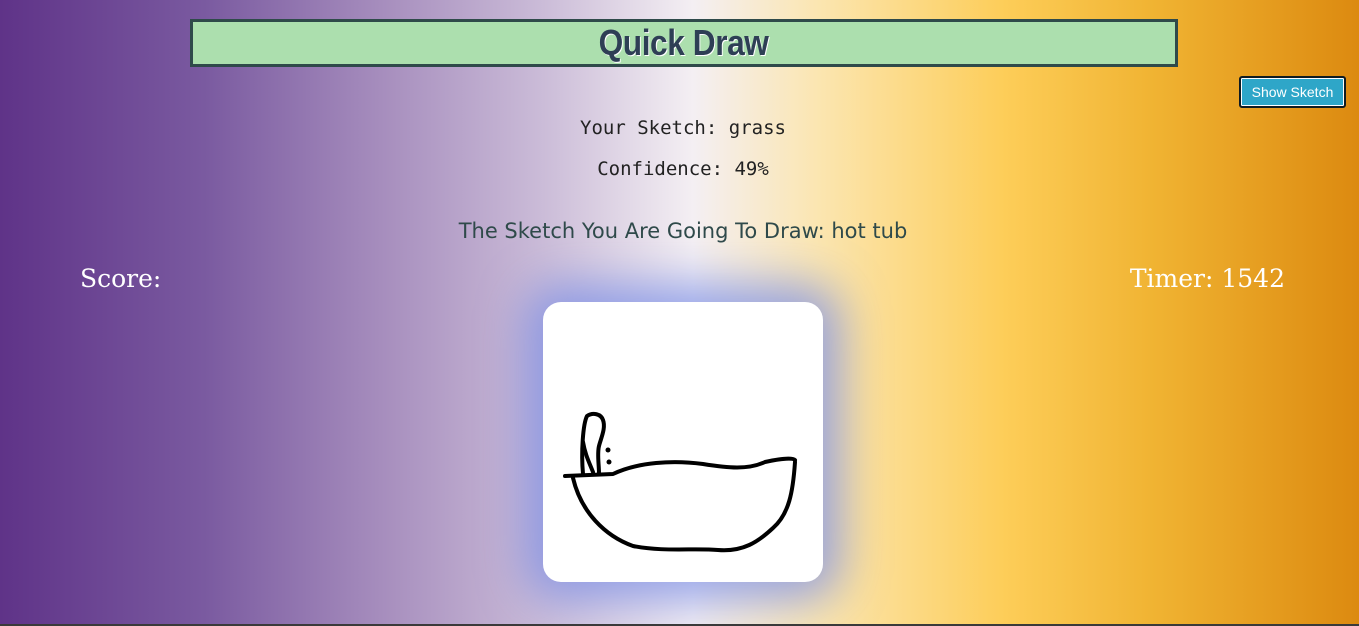  What do you see at coordinates (121, 278) in the screenshot?
I see `score-label: Score:` at bounding box center [121, 278].